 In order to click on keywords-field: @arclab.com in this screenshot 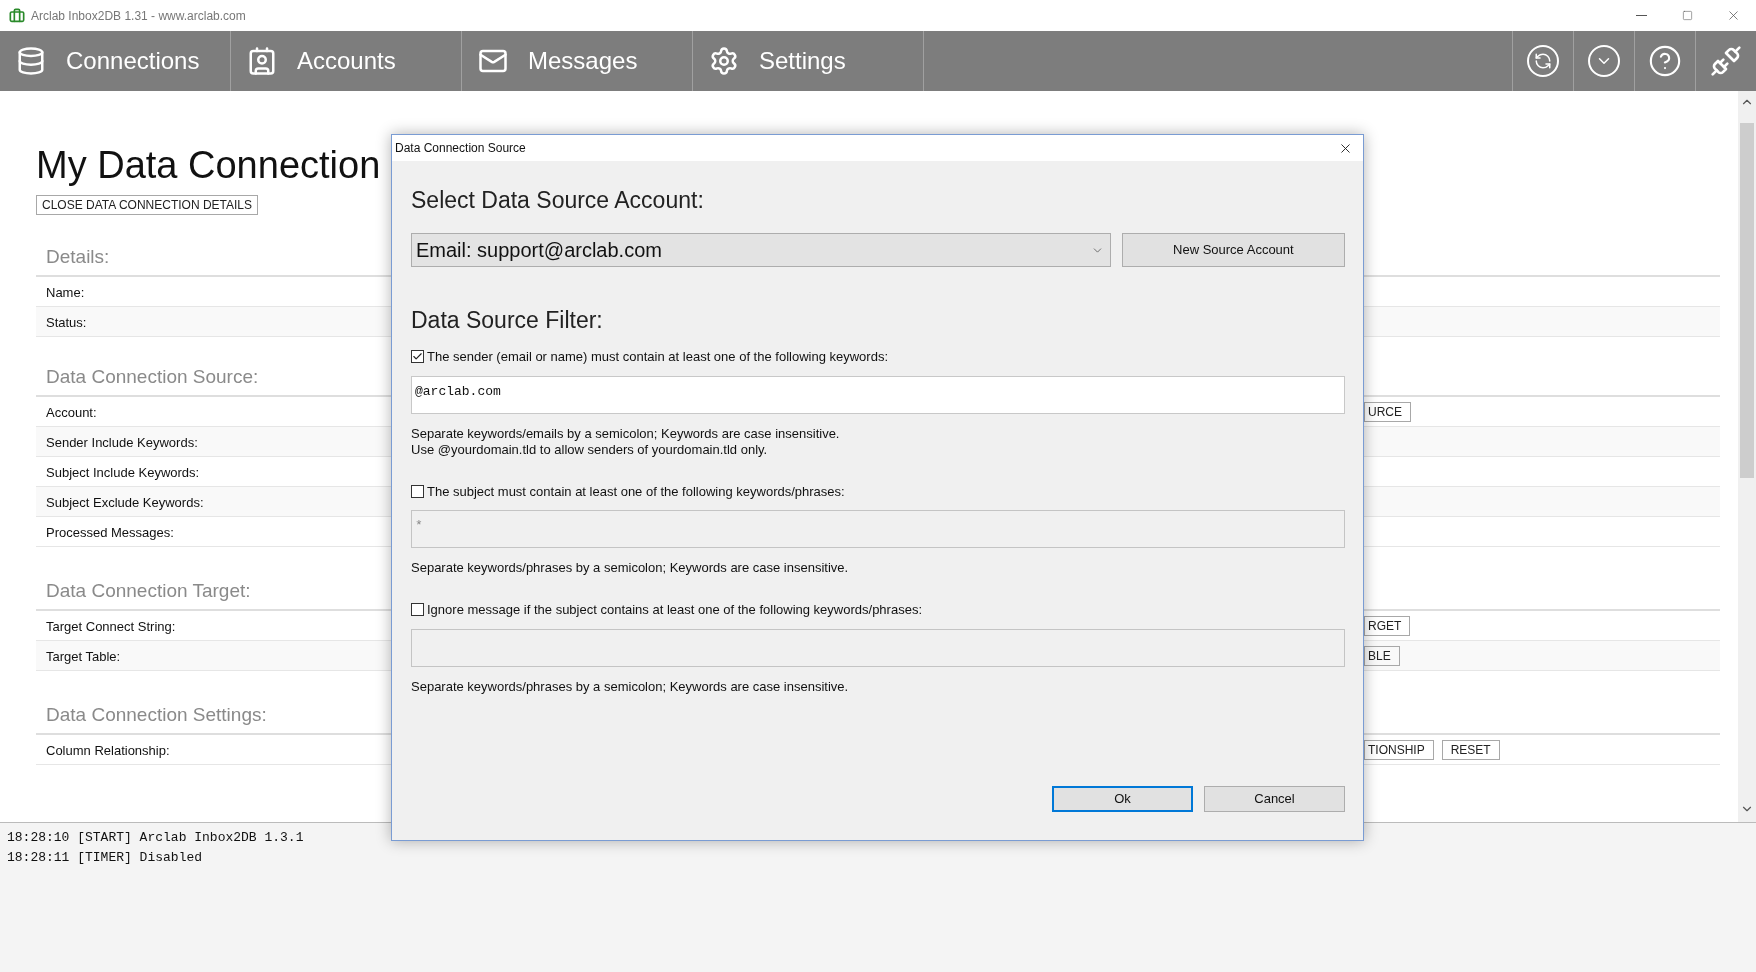, I will do `click(878, 394)`.